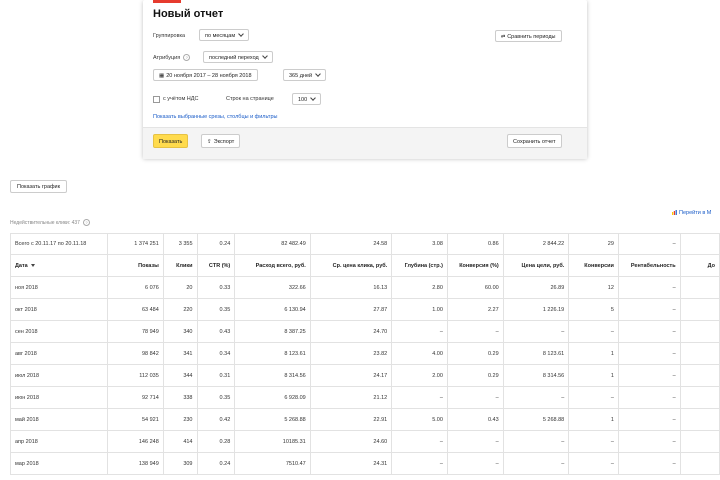  Describe the element at coordinates (536, 244) in the screenshot. I see `table-cell: 2 844.22` at that location.